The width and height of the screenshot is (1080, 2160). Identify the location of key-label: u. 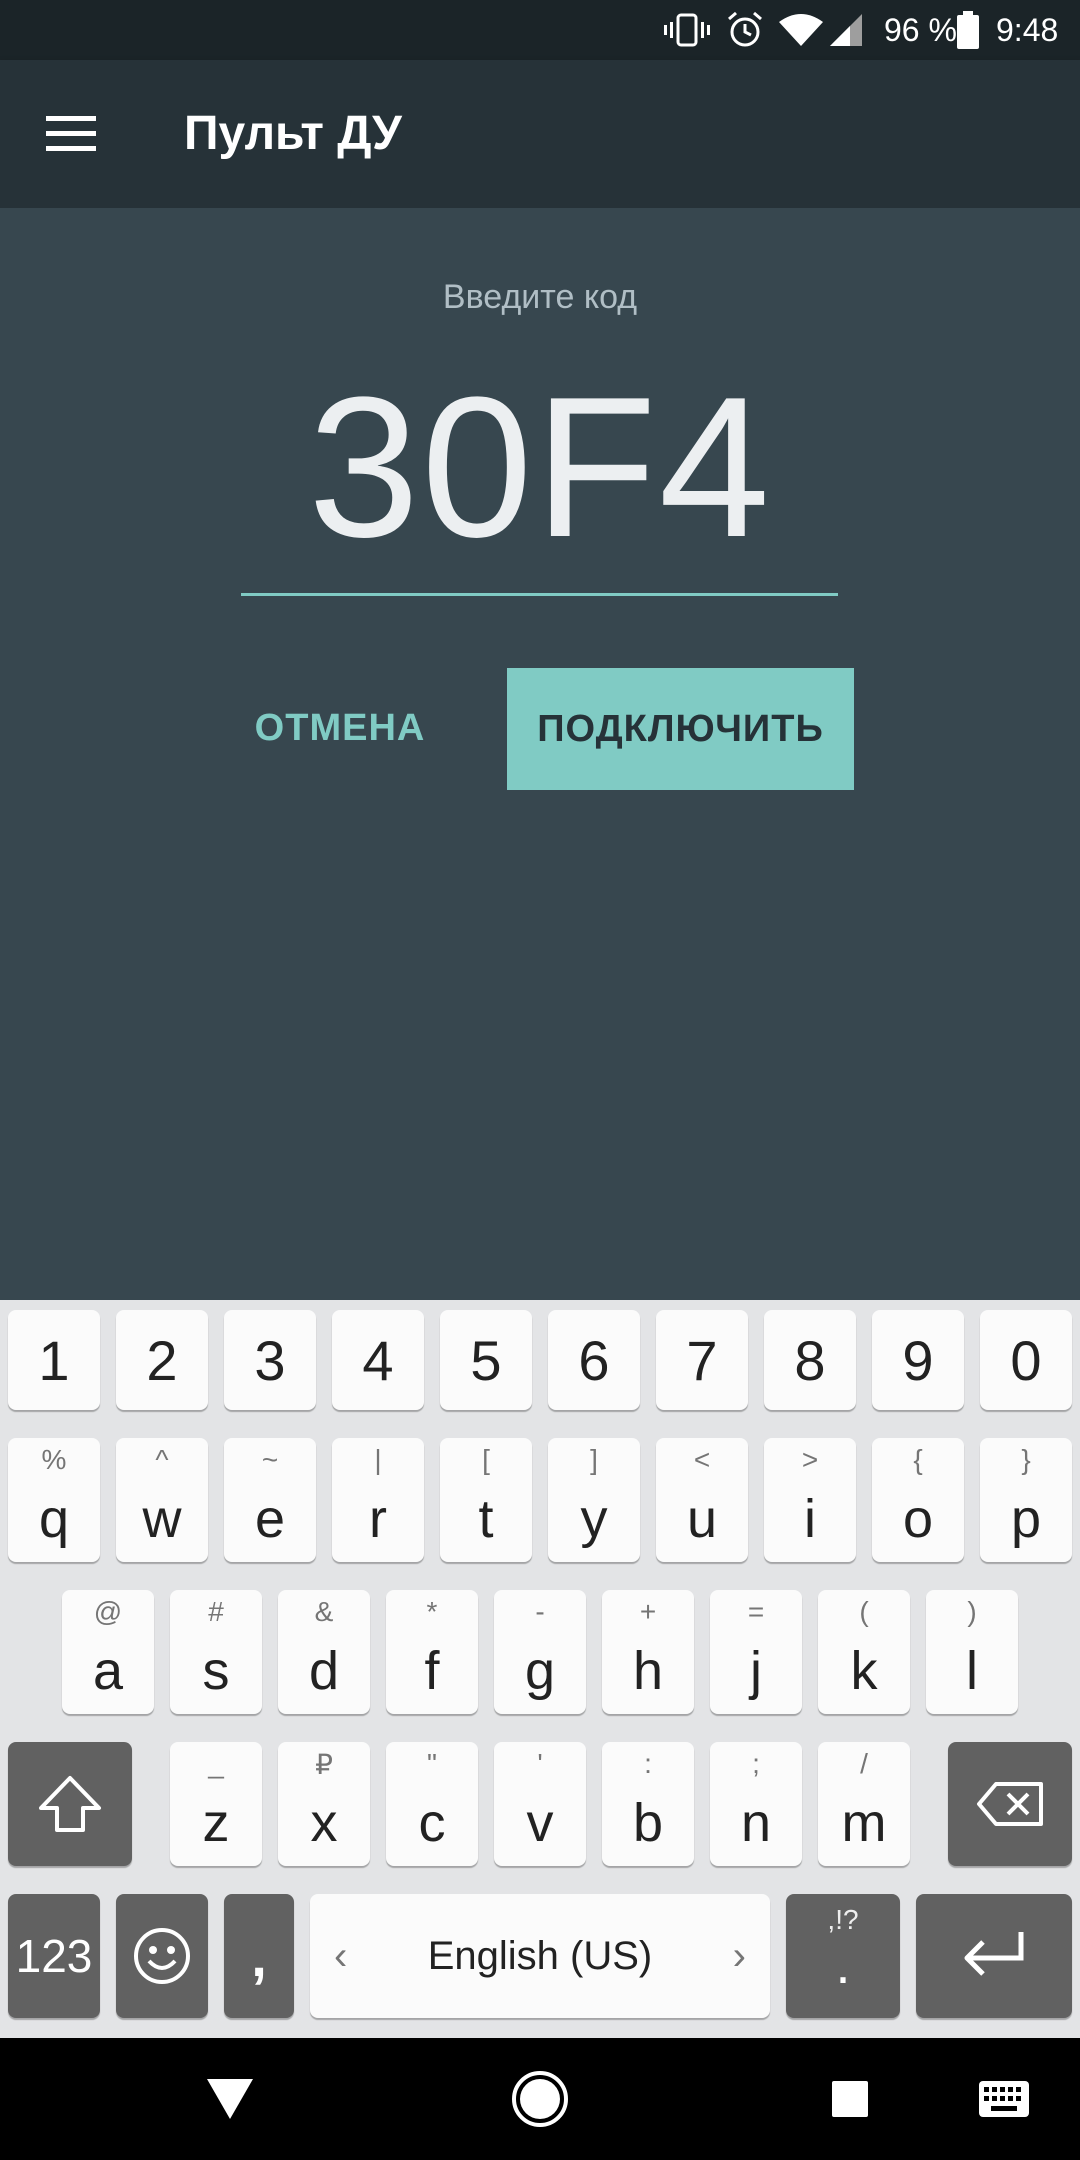
(702, 1519).